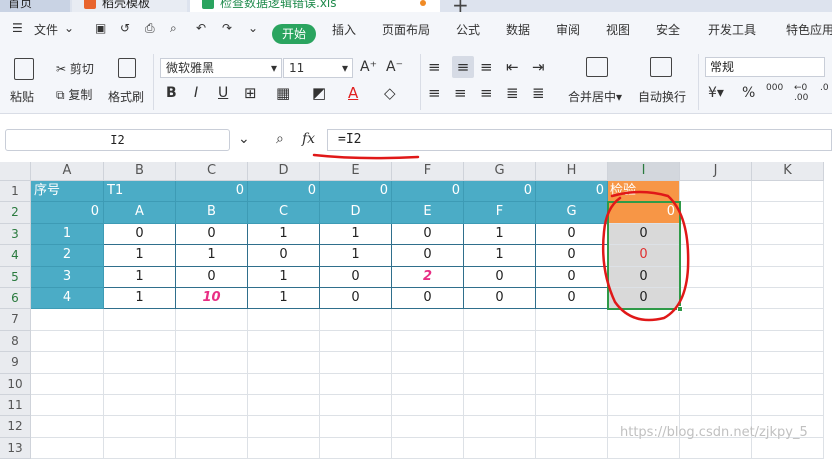 The height and width of the screenshot is (459, 832). I want to click on watermark: https://blog.csdn.net/zjkpy_5, so click(714, 432).